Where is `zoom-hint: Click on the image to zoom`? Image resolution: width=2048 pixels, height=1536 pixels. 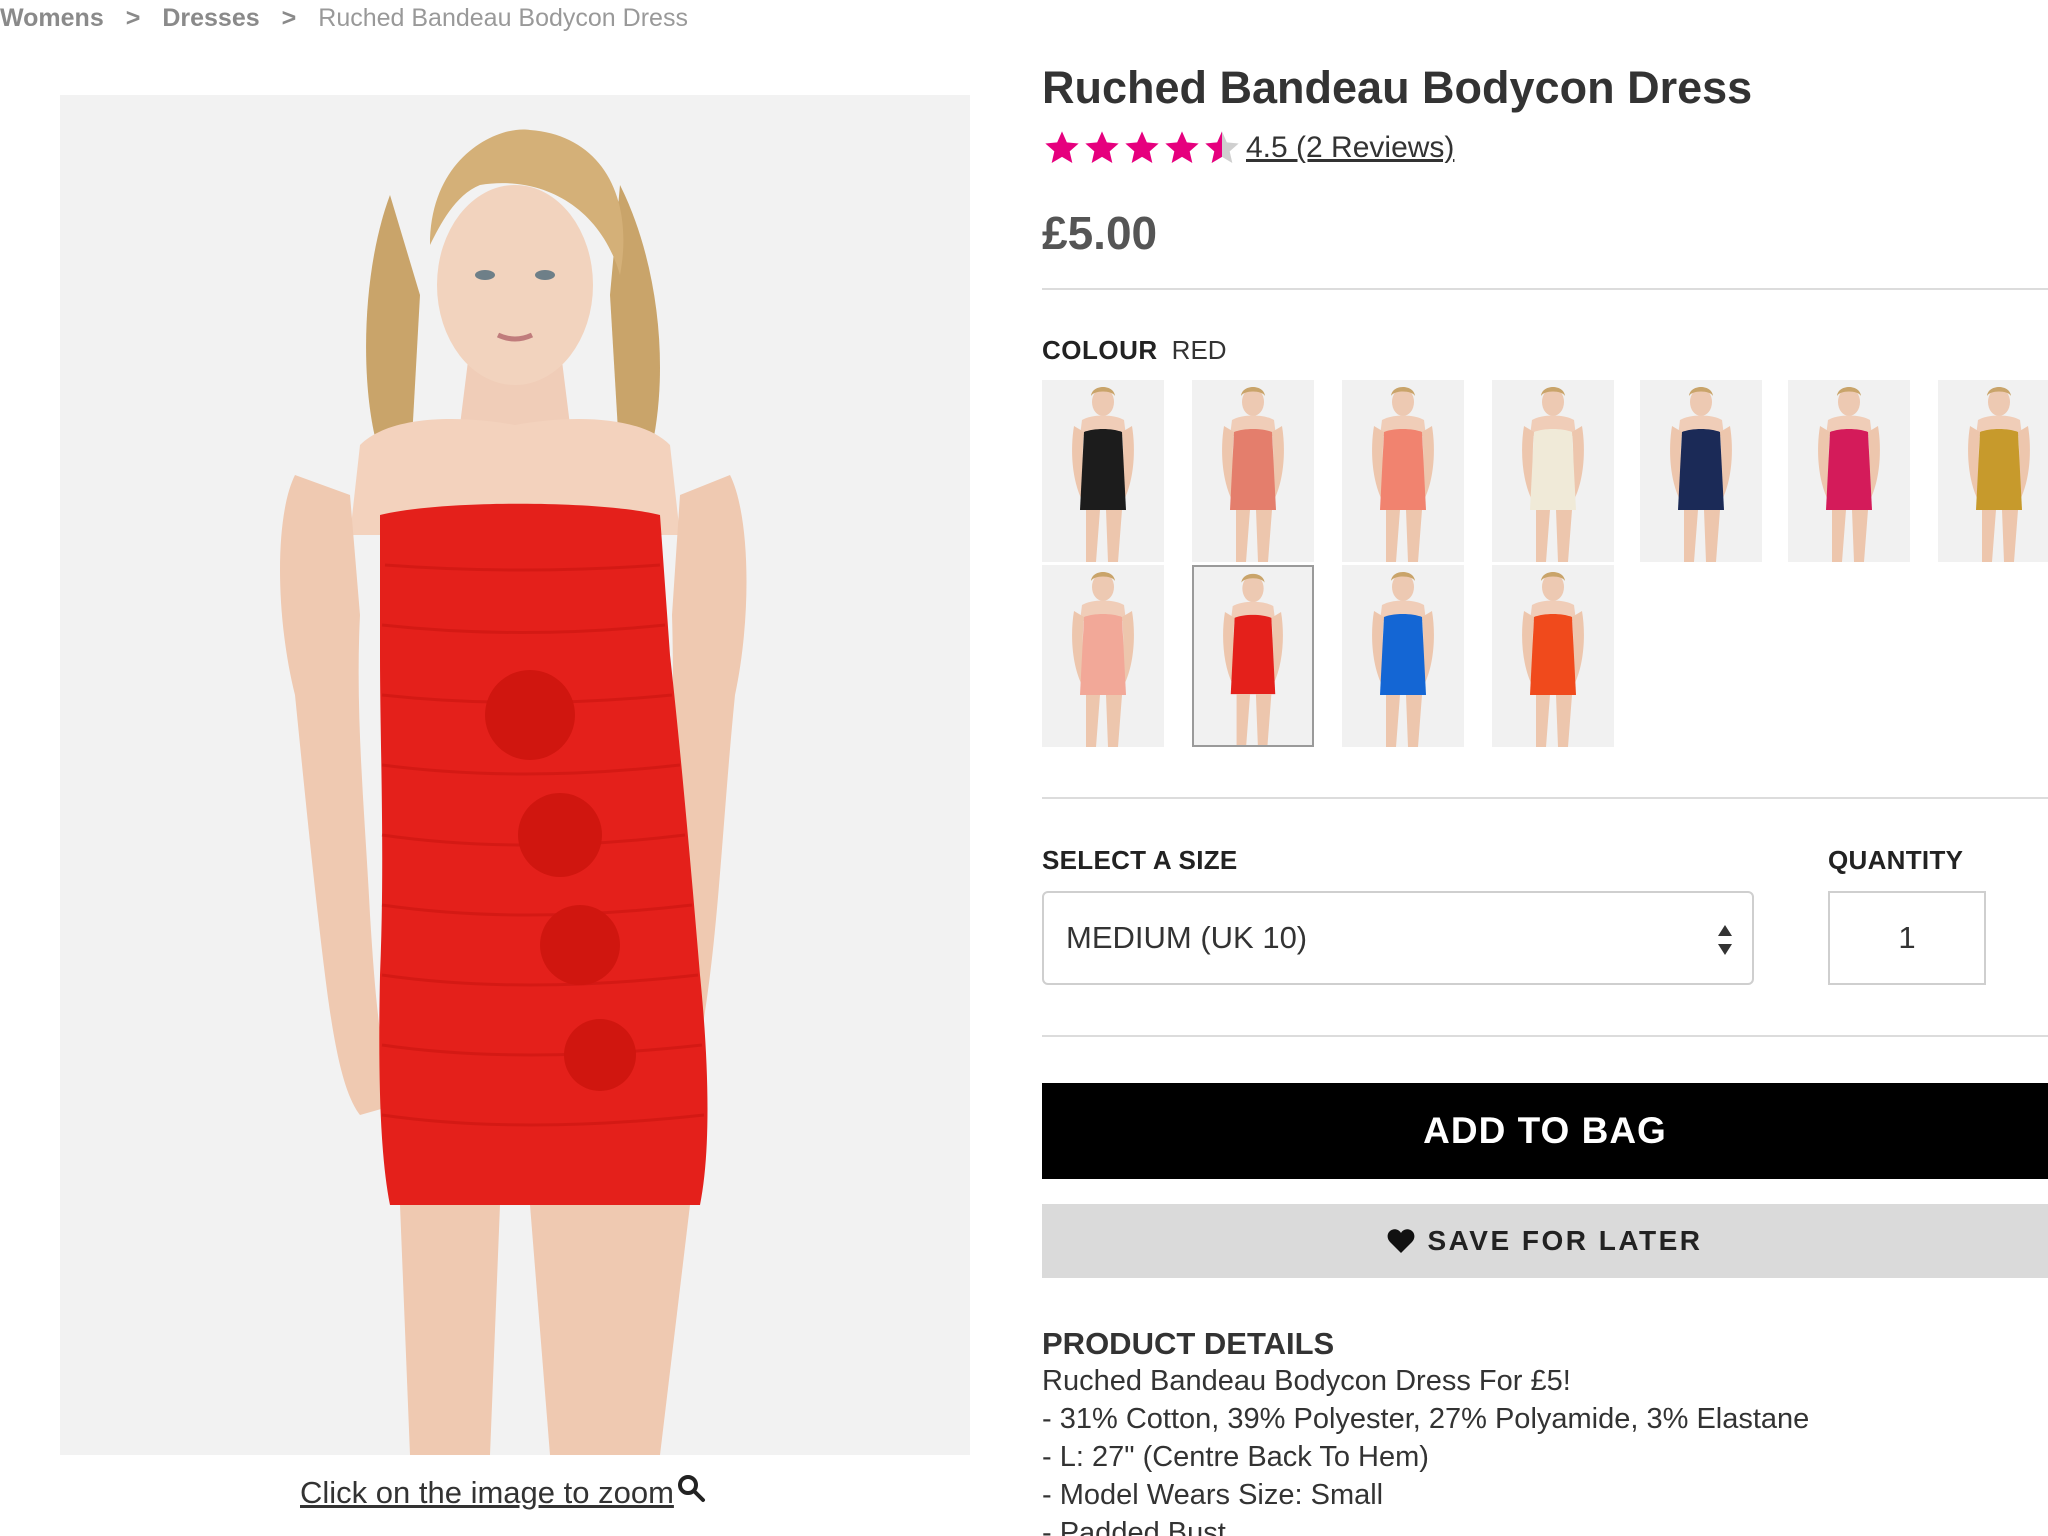
zoom-hint: Click on the image to zoom is located at coordinates (503, 1493).